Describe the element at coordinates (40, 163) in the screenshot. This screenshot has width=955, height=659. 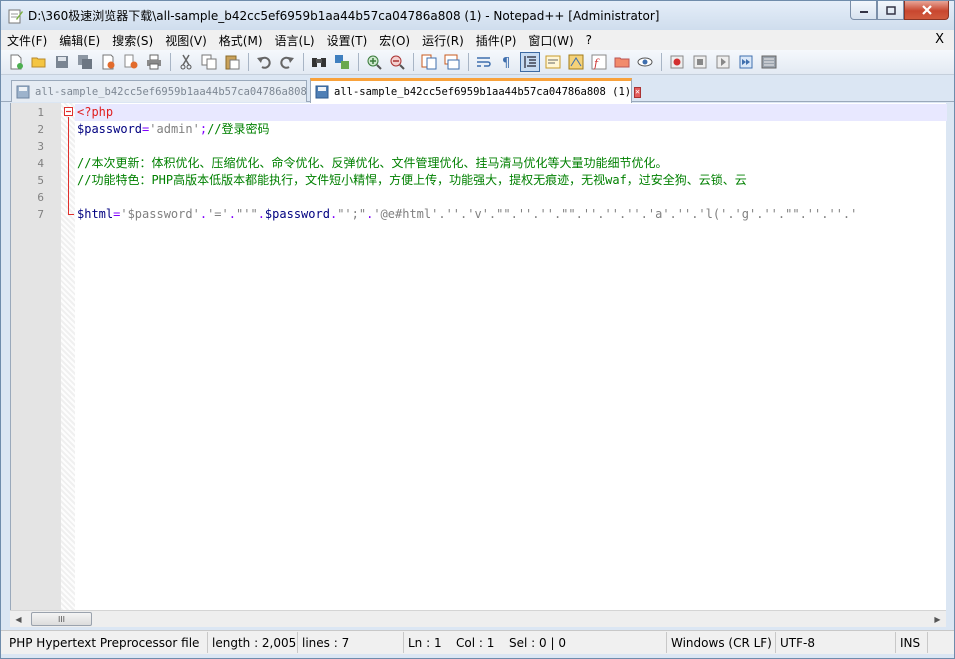
I see `line-number: 4` at that location.